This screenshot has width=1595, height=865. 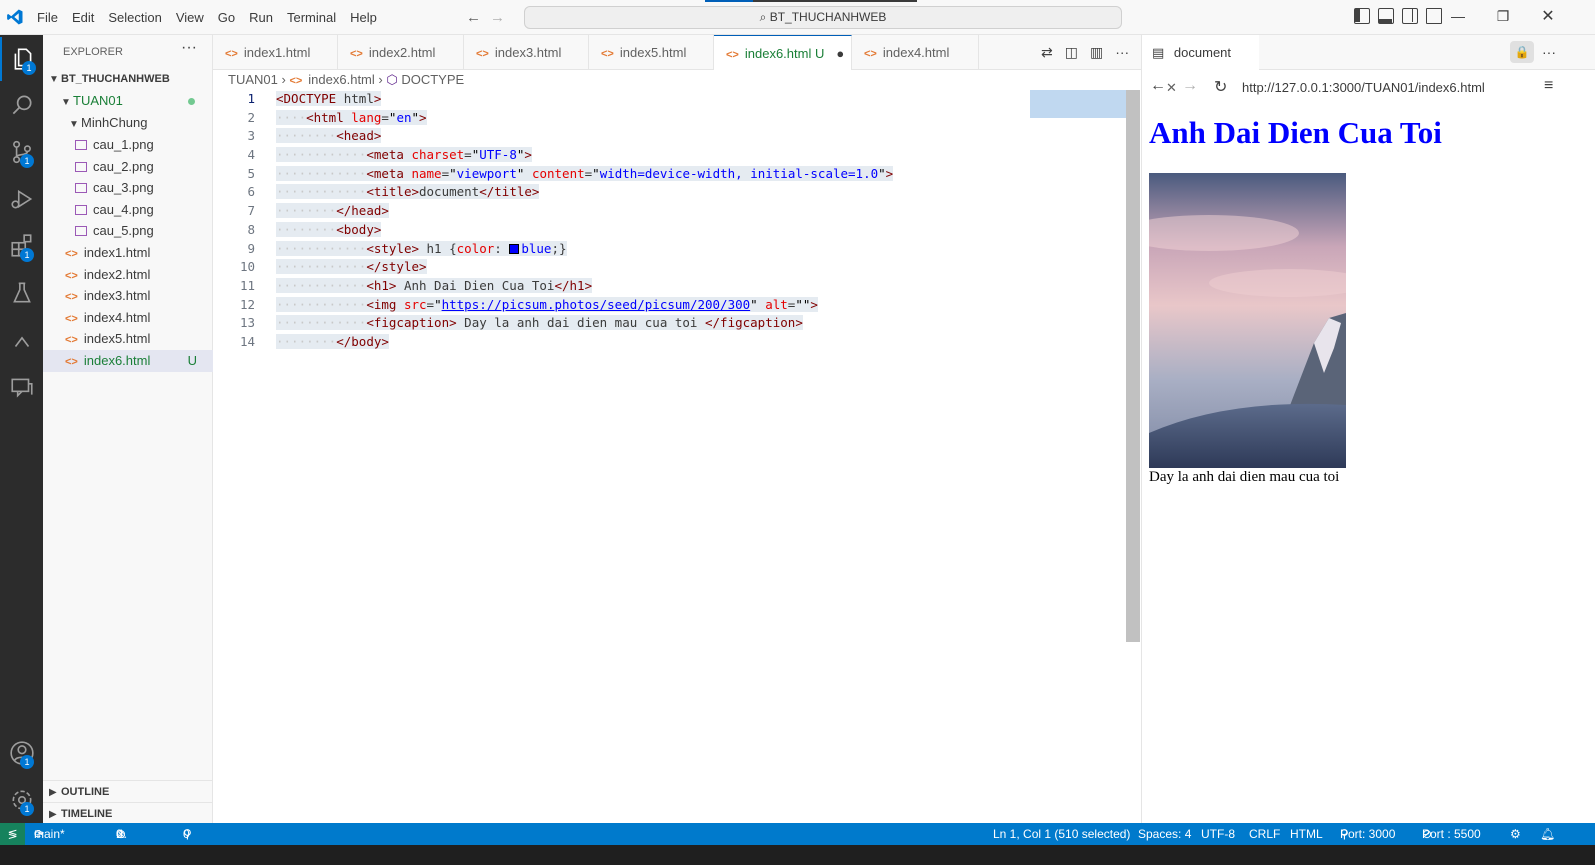 What do you see at coordinates (134, 17) in the screenshot?
I see `menu-selection: Selection` at bounding box center [134, 17].